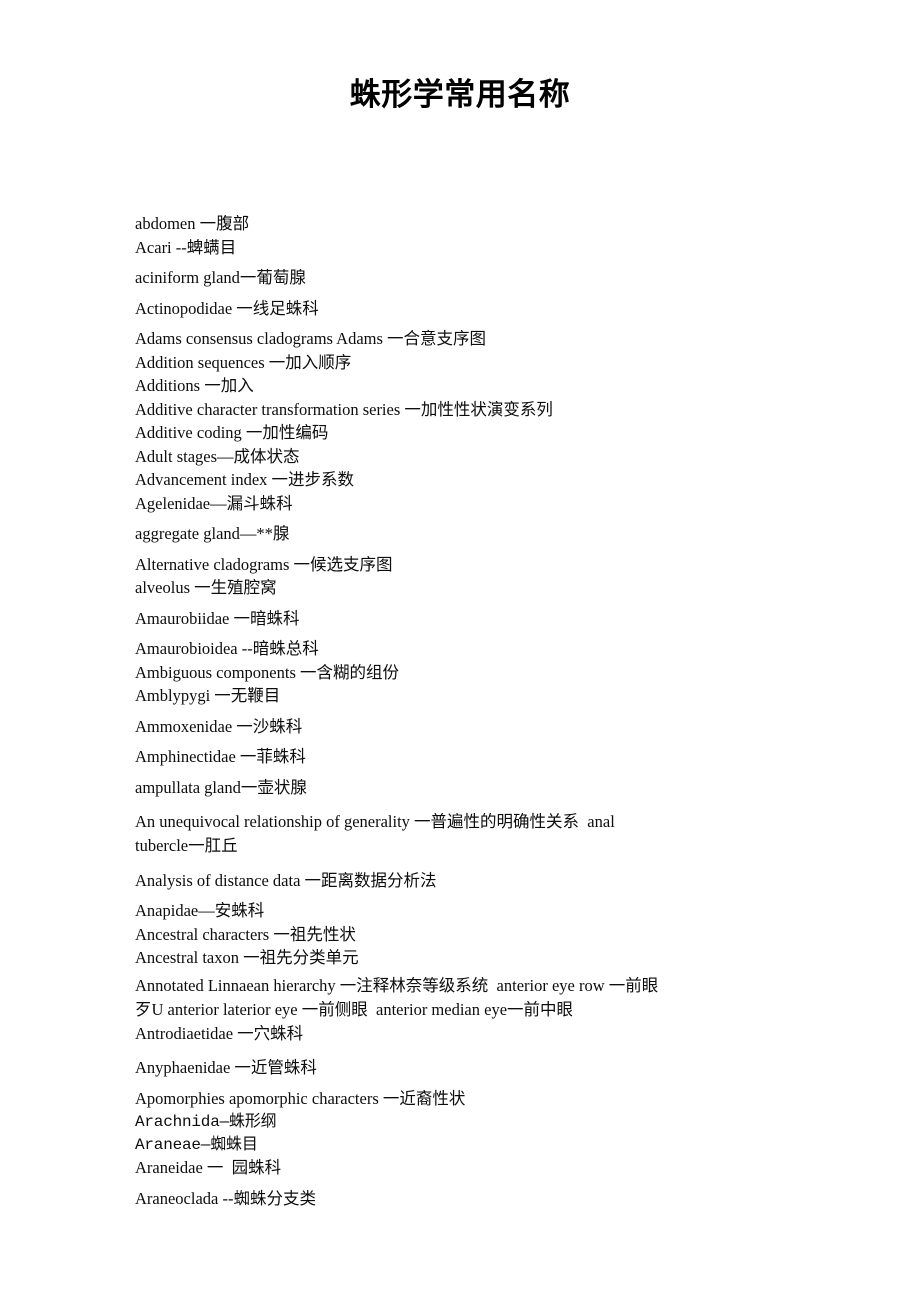 The image size is (920, 1302). I want to click on glossary-entry: Adams consensus cladograms Adams 一合意支序图, so click(311, 338).